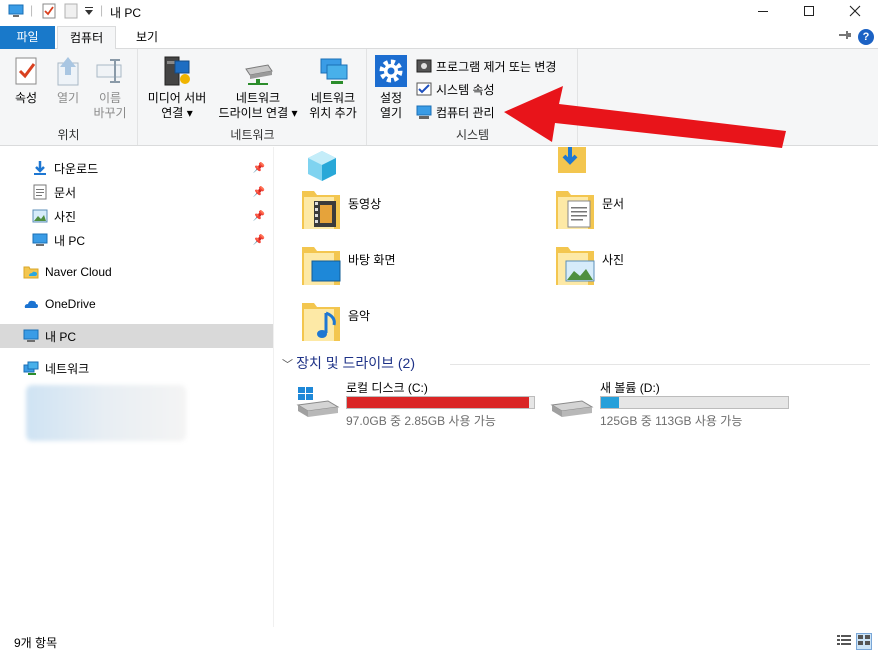  I want to click on drive-free-space: 97.0GB 중 2.85GB 사용 가능, so click(421, 421).